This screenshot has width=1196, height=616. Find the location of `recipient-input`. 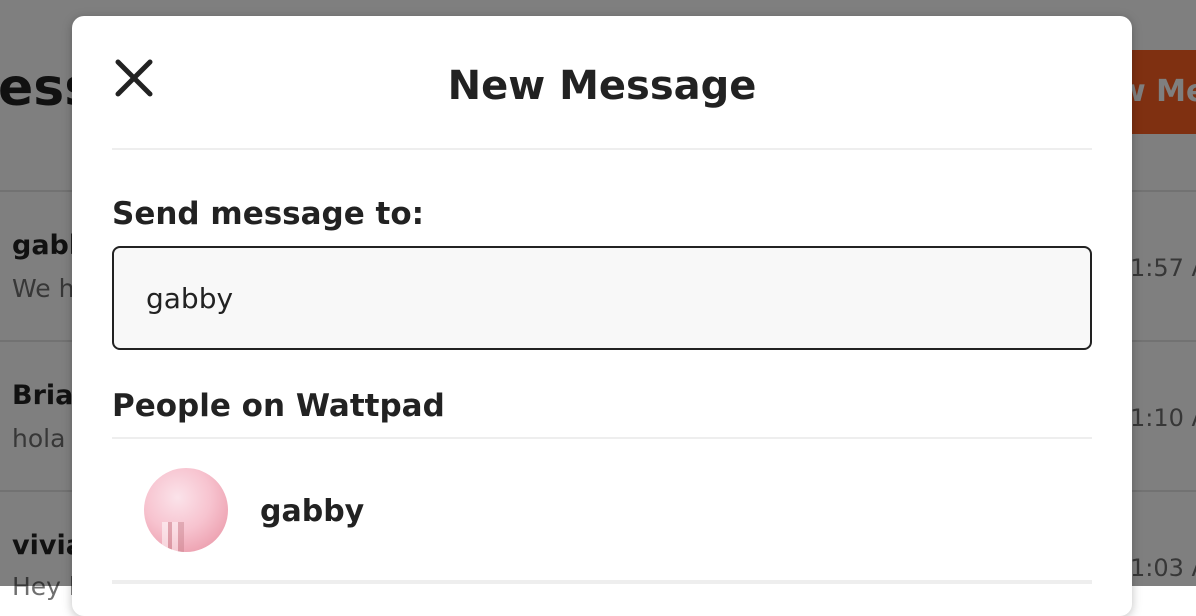

recipient-input is located at coordinates (602, 298).